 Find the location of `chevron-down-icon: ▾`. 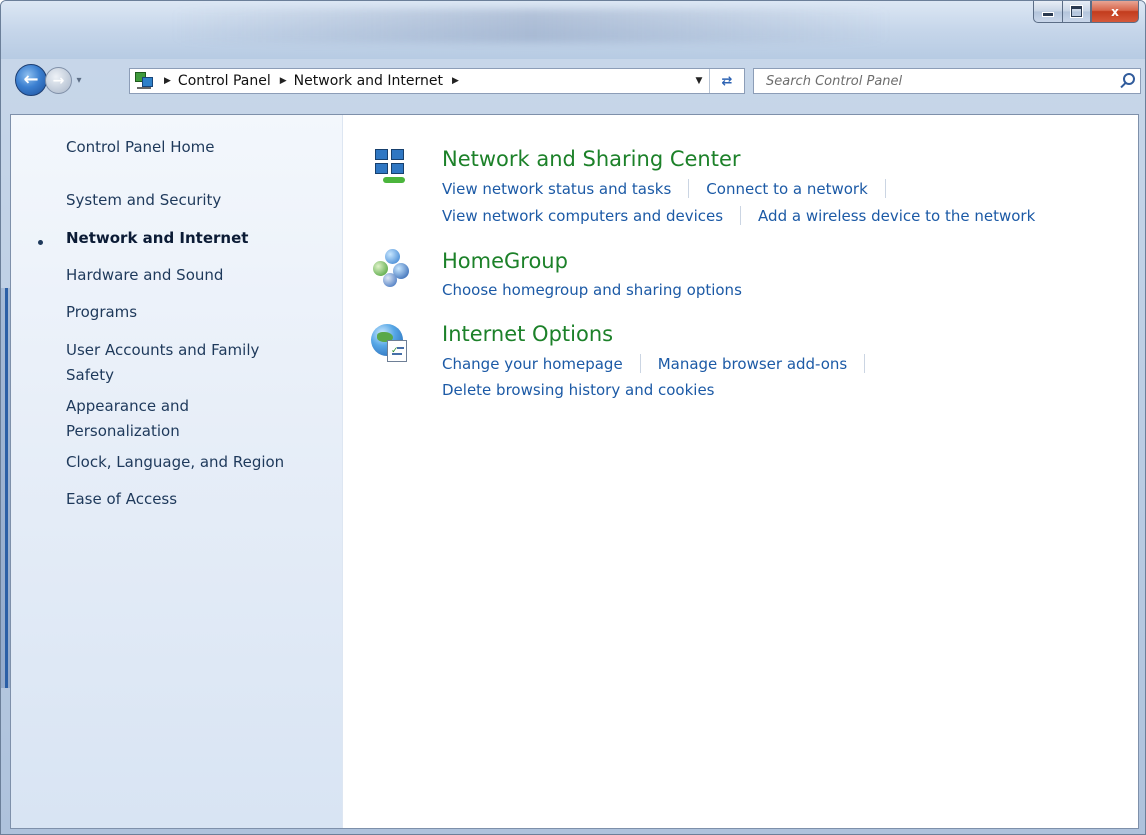

chevron-down-icon: ▾ is located at coordinates (79, 80).